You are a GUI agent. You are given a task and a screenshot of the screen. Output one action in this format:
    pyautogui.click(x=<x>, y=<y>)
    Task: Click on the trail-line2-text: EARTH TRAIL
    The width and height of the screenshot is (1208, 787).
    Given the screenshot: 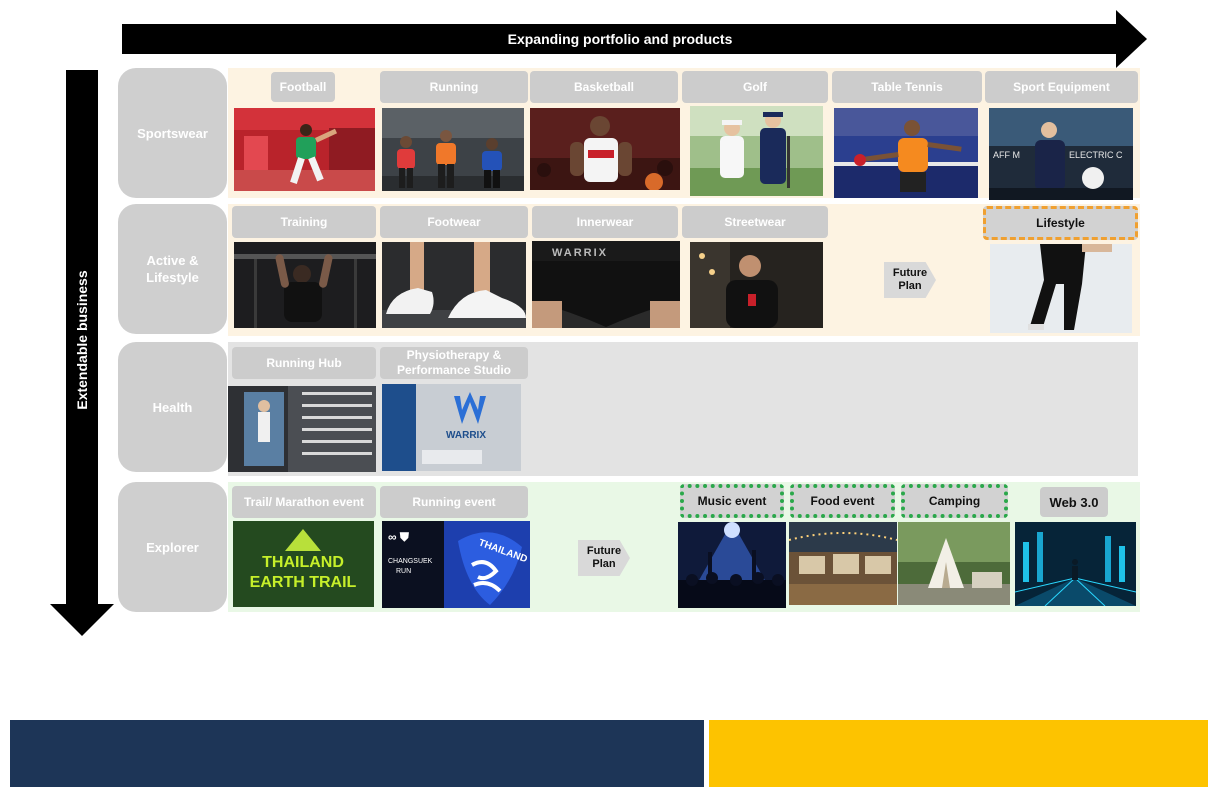 What is the action you would take?
    pyautogui.click(x=303, y=582)
    